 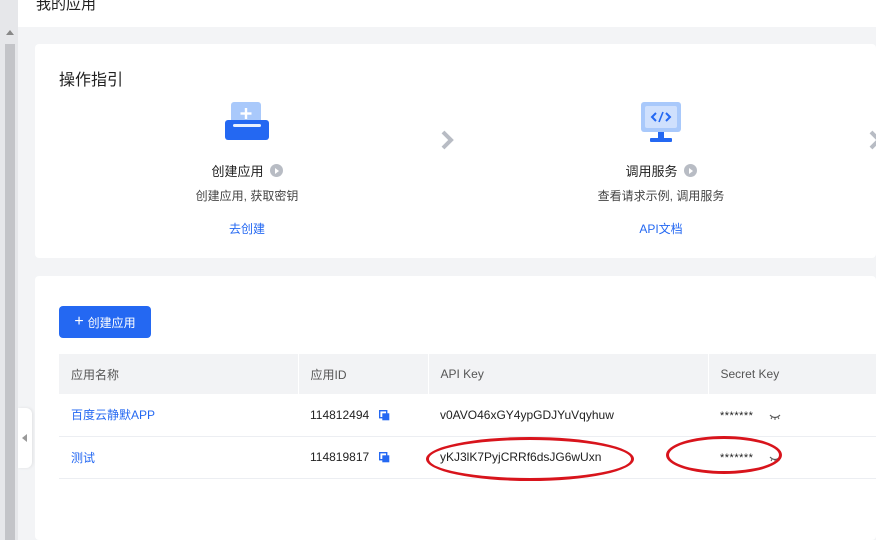 I want to click on scrollbar-thumb, so click(x=10, y=292).